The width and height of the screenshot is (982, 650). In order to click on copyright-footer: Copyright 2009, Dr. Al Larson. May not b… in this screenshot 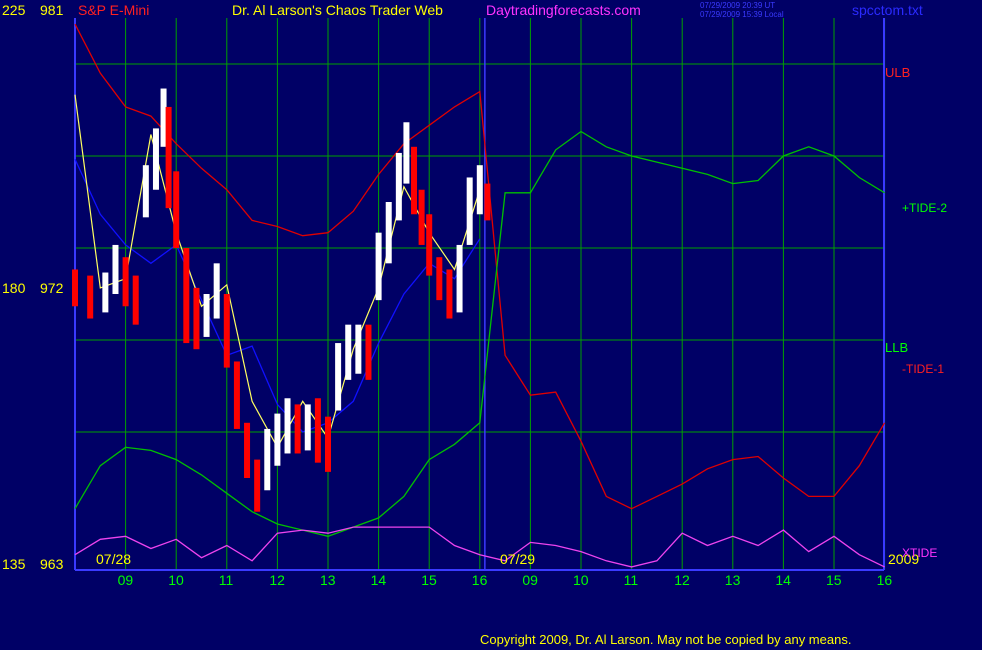, I will do `click(666, 639)`.